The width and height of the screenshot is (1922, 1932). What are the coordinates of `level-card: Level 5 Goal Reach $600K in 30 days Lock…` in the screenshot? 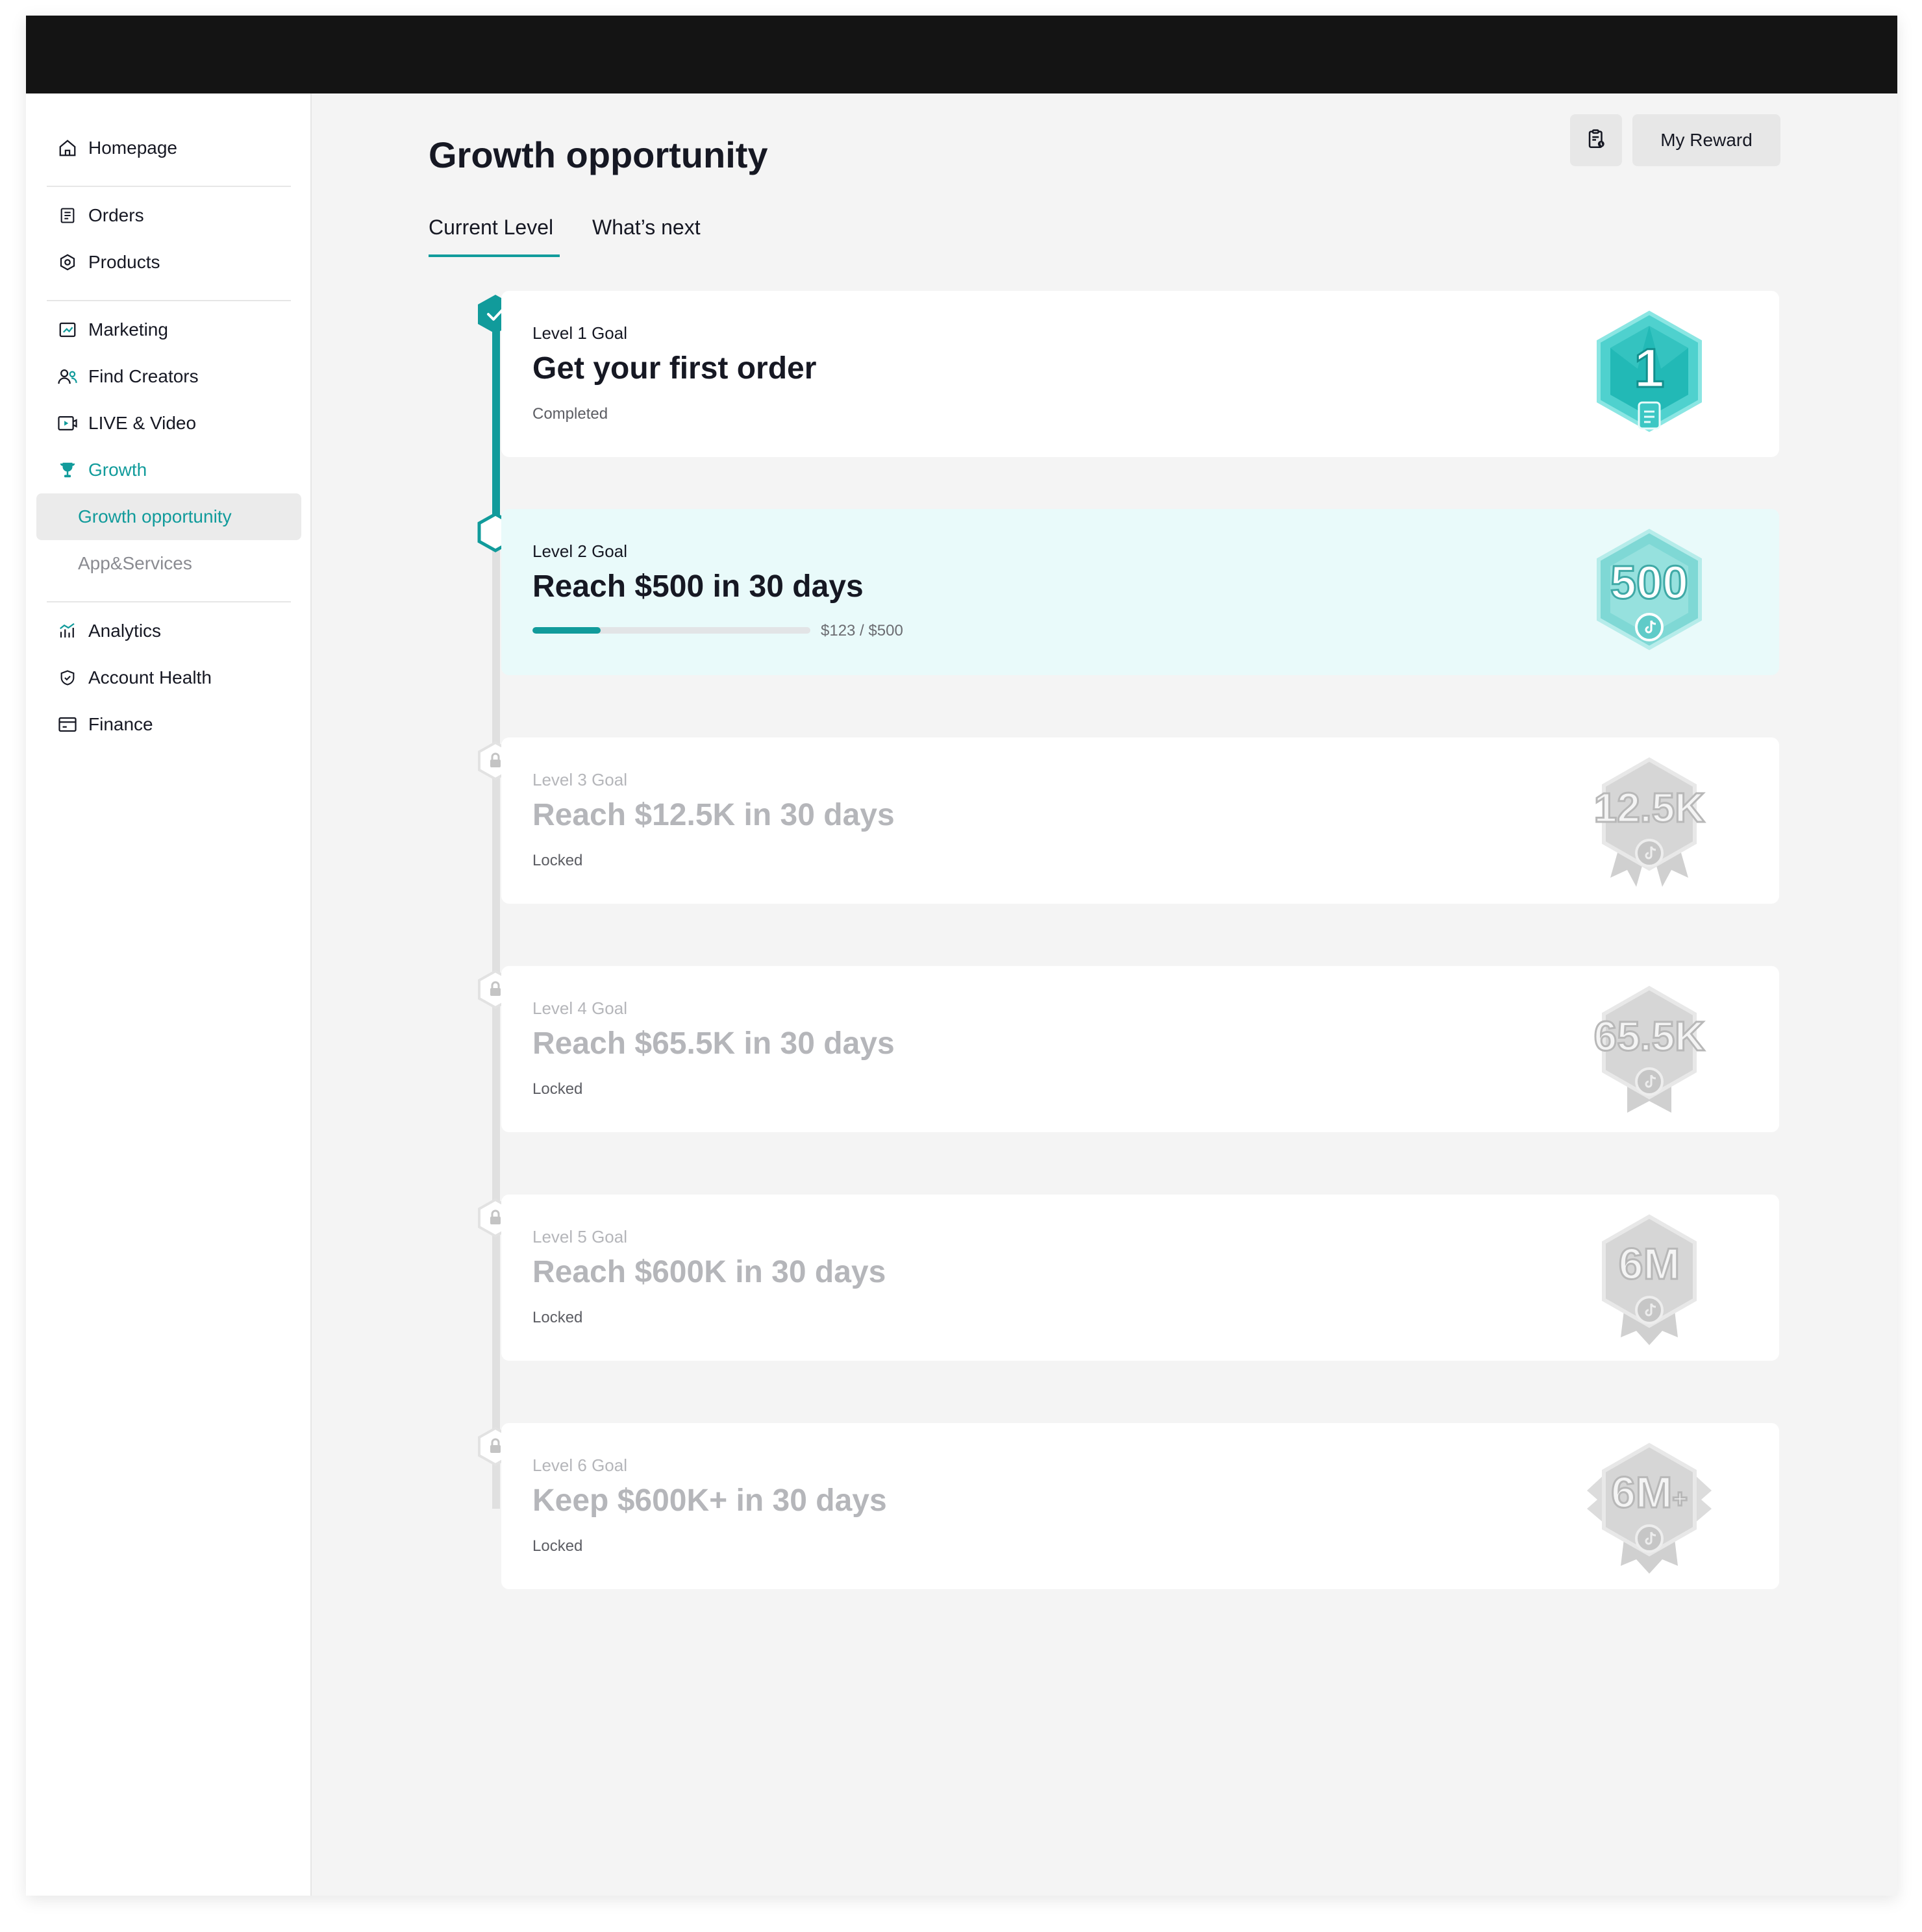 It's located at (1140, 1278).